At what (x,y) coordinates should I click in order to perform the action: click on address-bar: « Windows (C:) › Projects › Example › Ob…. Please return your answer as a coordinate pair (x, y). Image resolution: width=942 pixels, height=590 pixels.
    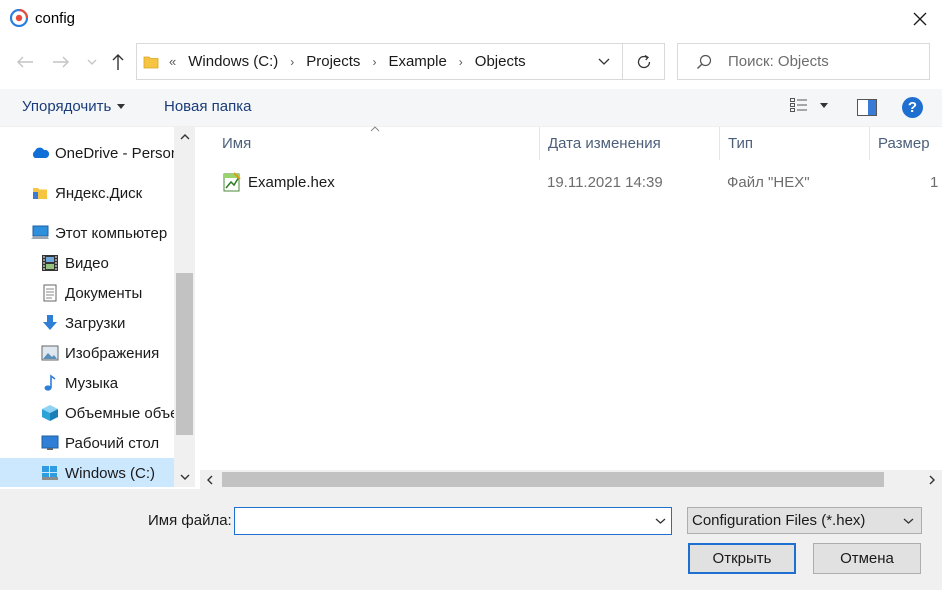
    Looking at the image, I should click on (379, 61).